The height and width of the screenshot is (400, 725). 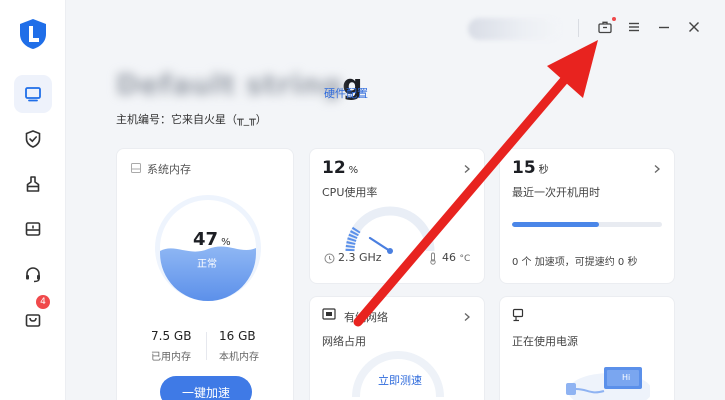 I want to click on sidebar: 4, so click(x=33, y=200).